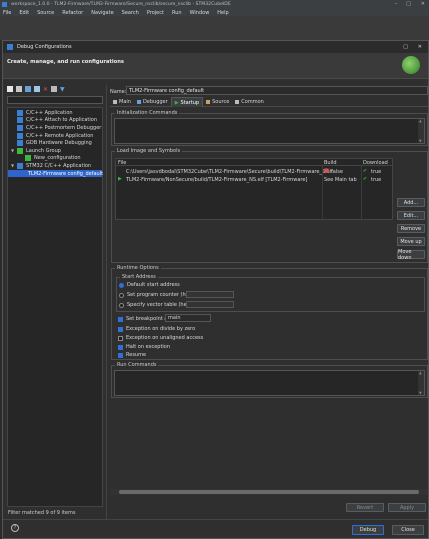 This screenshot has width=429, height=539. I want to click on new-config-icon, so click(10, 89).